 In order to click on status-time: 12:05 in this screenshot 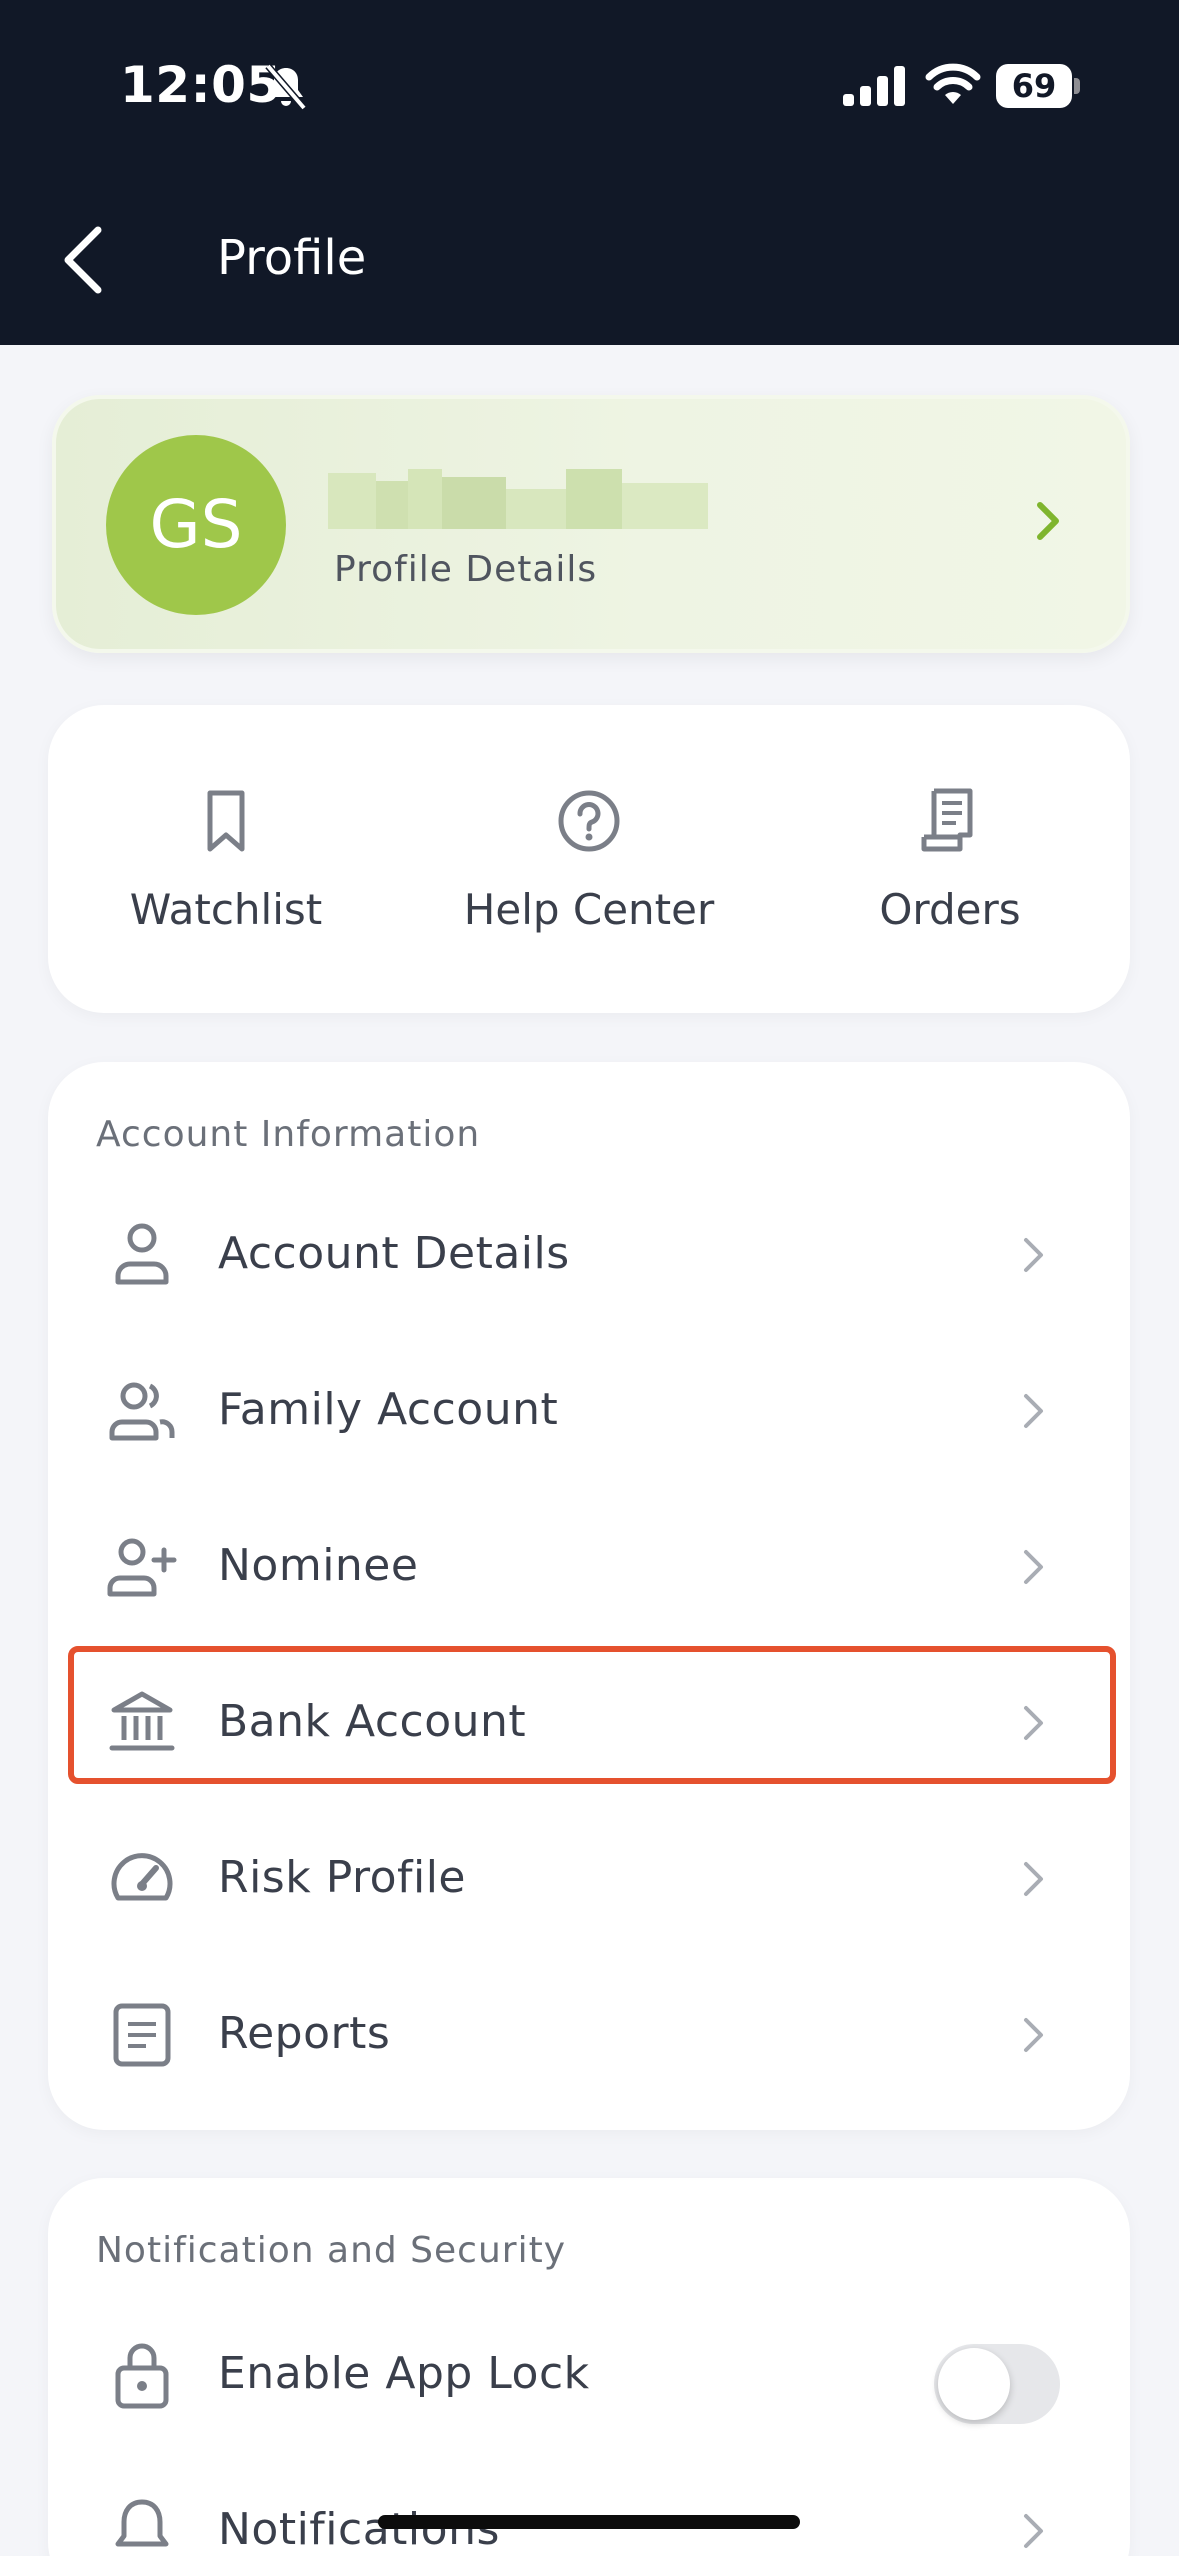, I will do `click(201, 85)`.